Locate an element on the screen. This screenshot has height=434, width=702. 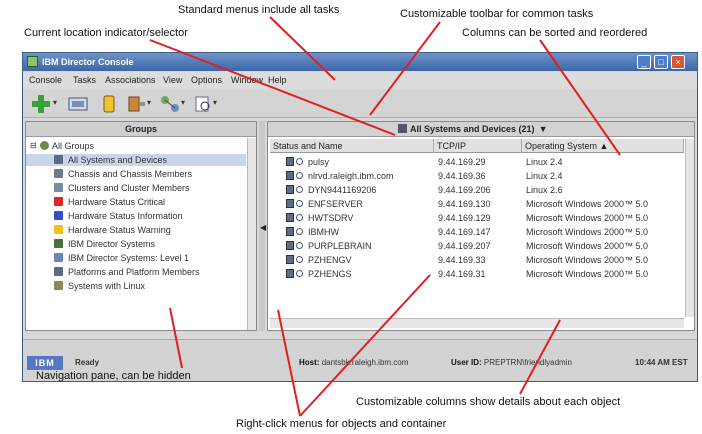
title-bar: IBM Director Console _ □ × is located at coordinates (360, 62).